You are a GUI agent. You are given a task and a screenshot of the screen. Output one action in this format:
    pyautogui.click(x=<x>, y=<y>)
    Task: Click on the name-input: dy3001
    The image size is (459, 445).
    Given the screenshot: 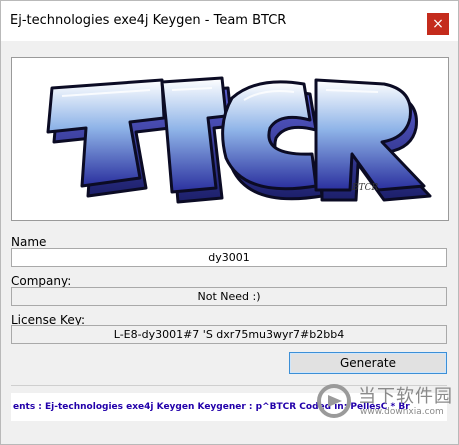 What is the action you would take?
    pyautogui.click(x=229, y=257)
    